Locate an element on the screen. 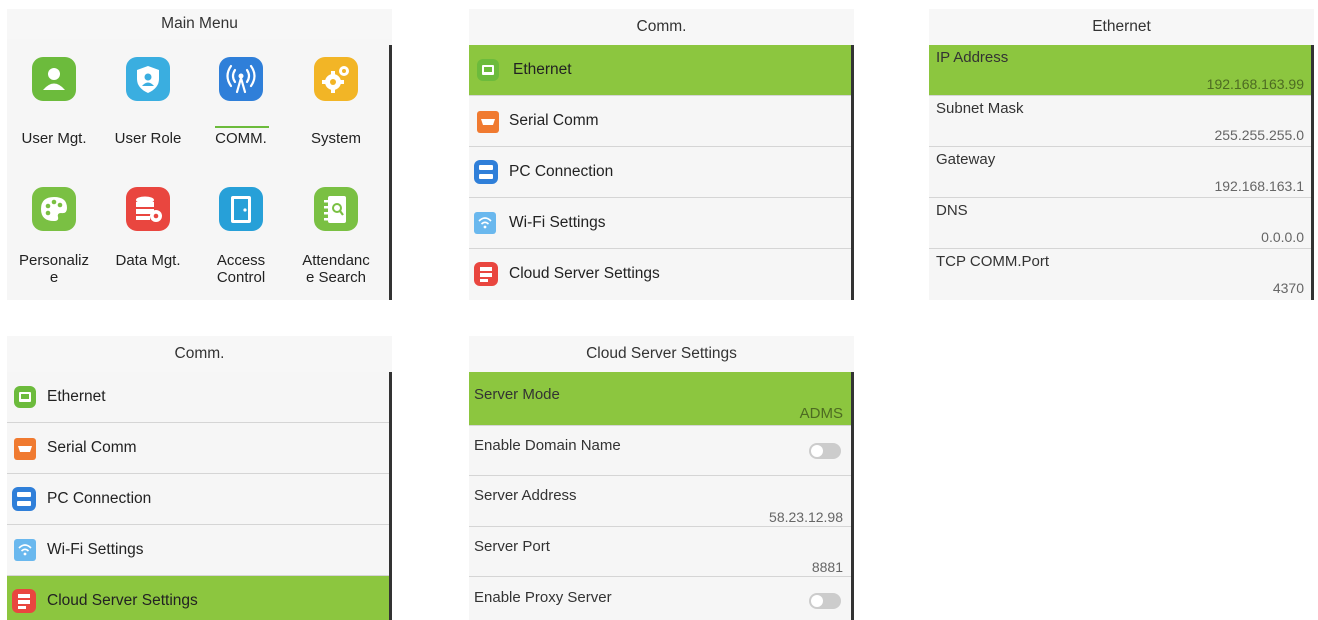 The image size is (1318, 620). field-server-port: Server Port 8881 is located at coordinates (660, 552).